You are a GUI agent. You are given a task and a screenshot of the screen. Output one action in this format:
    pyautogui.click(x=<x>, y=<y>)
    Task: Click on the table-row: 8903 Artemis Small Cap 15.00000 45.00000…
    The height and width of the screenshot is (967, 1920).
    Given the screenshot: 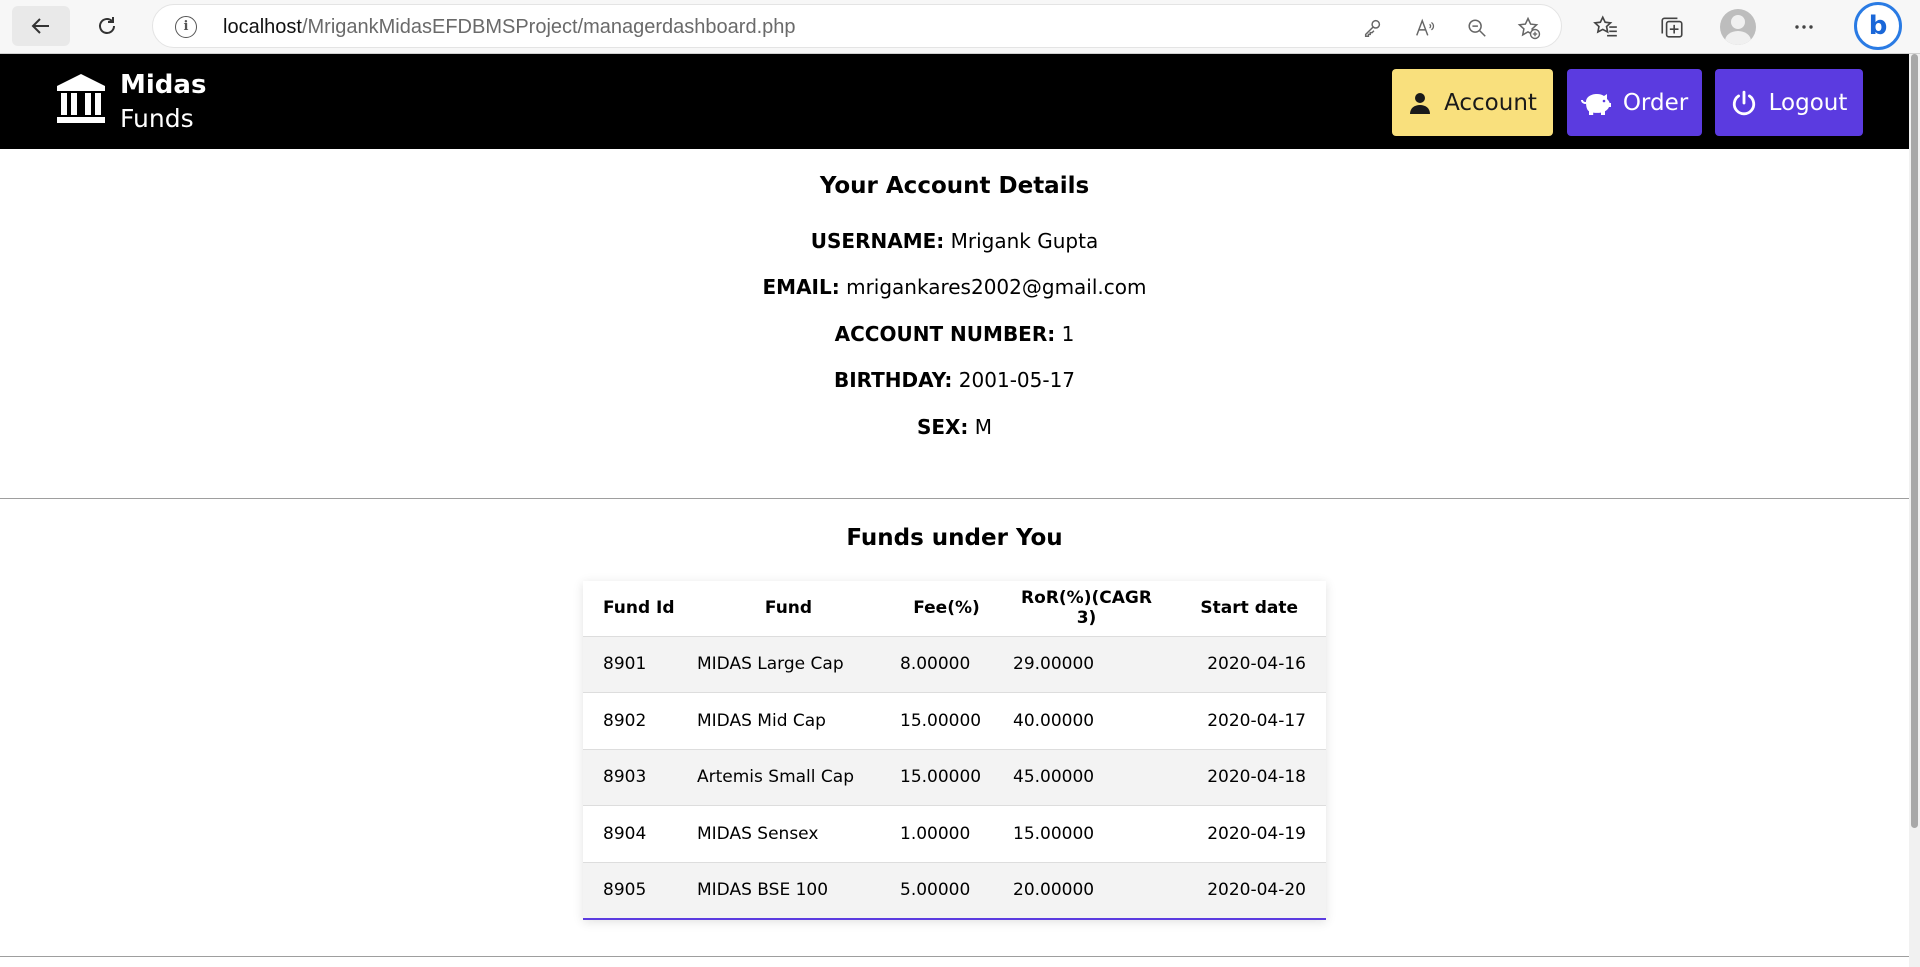 What is the action you would take?
    pyautogui.click(x=954, y=777)
    